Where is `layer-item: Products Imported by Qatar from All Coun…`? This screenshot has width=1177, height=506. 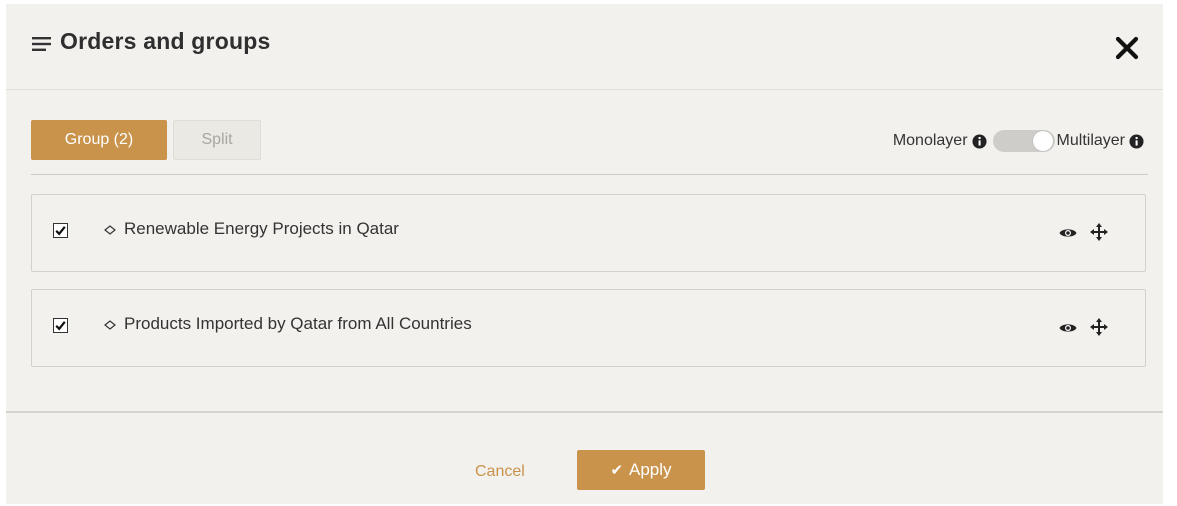
layer-item: Products Imported by Qatar from All Coun… is located at coordinates (588, 328).